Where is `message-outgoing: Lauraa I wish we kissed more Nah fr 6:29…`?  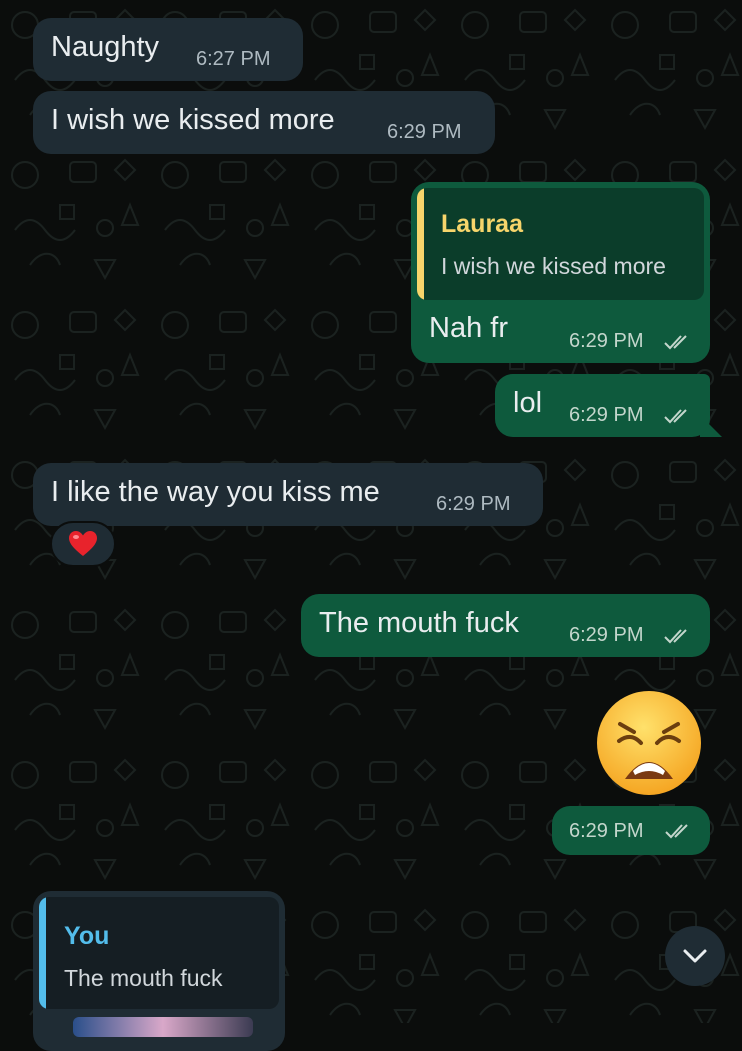
message-outgoing: Lauraa I wish we kissed more Nah fr 6:29… is located at coordinates (560, 272).